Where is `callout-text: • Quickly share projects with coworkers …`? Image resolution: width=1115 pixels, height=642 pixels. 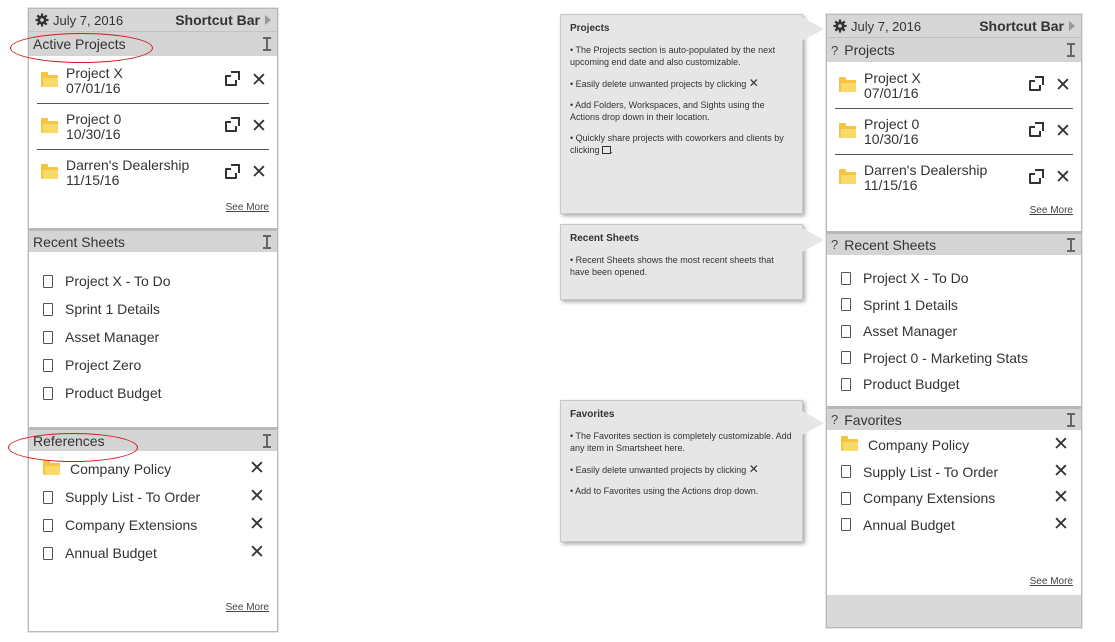 callout-text: • Quickly share projects with coworkers … is located at coordinates (677, 144).